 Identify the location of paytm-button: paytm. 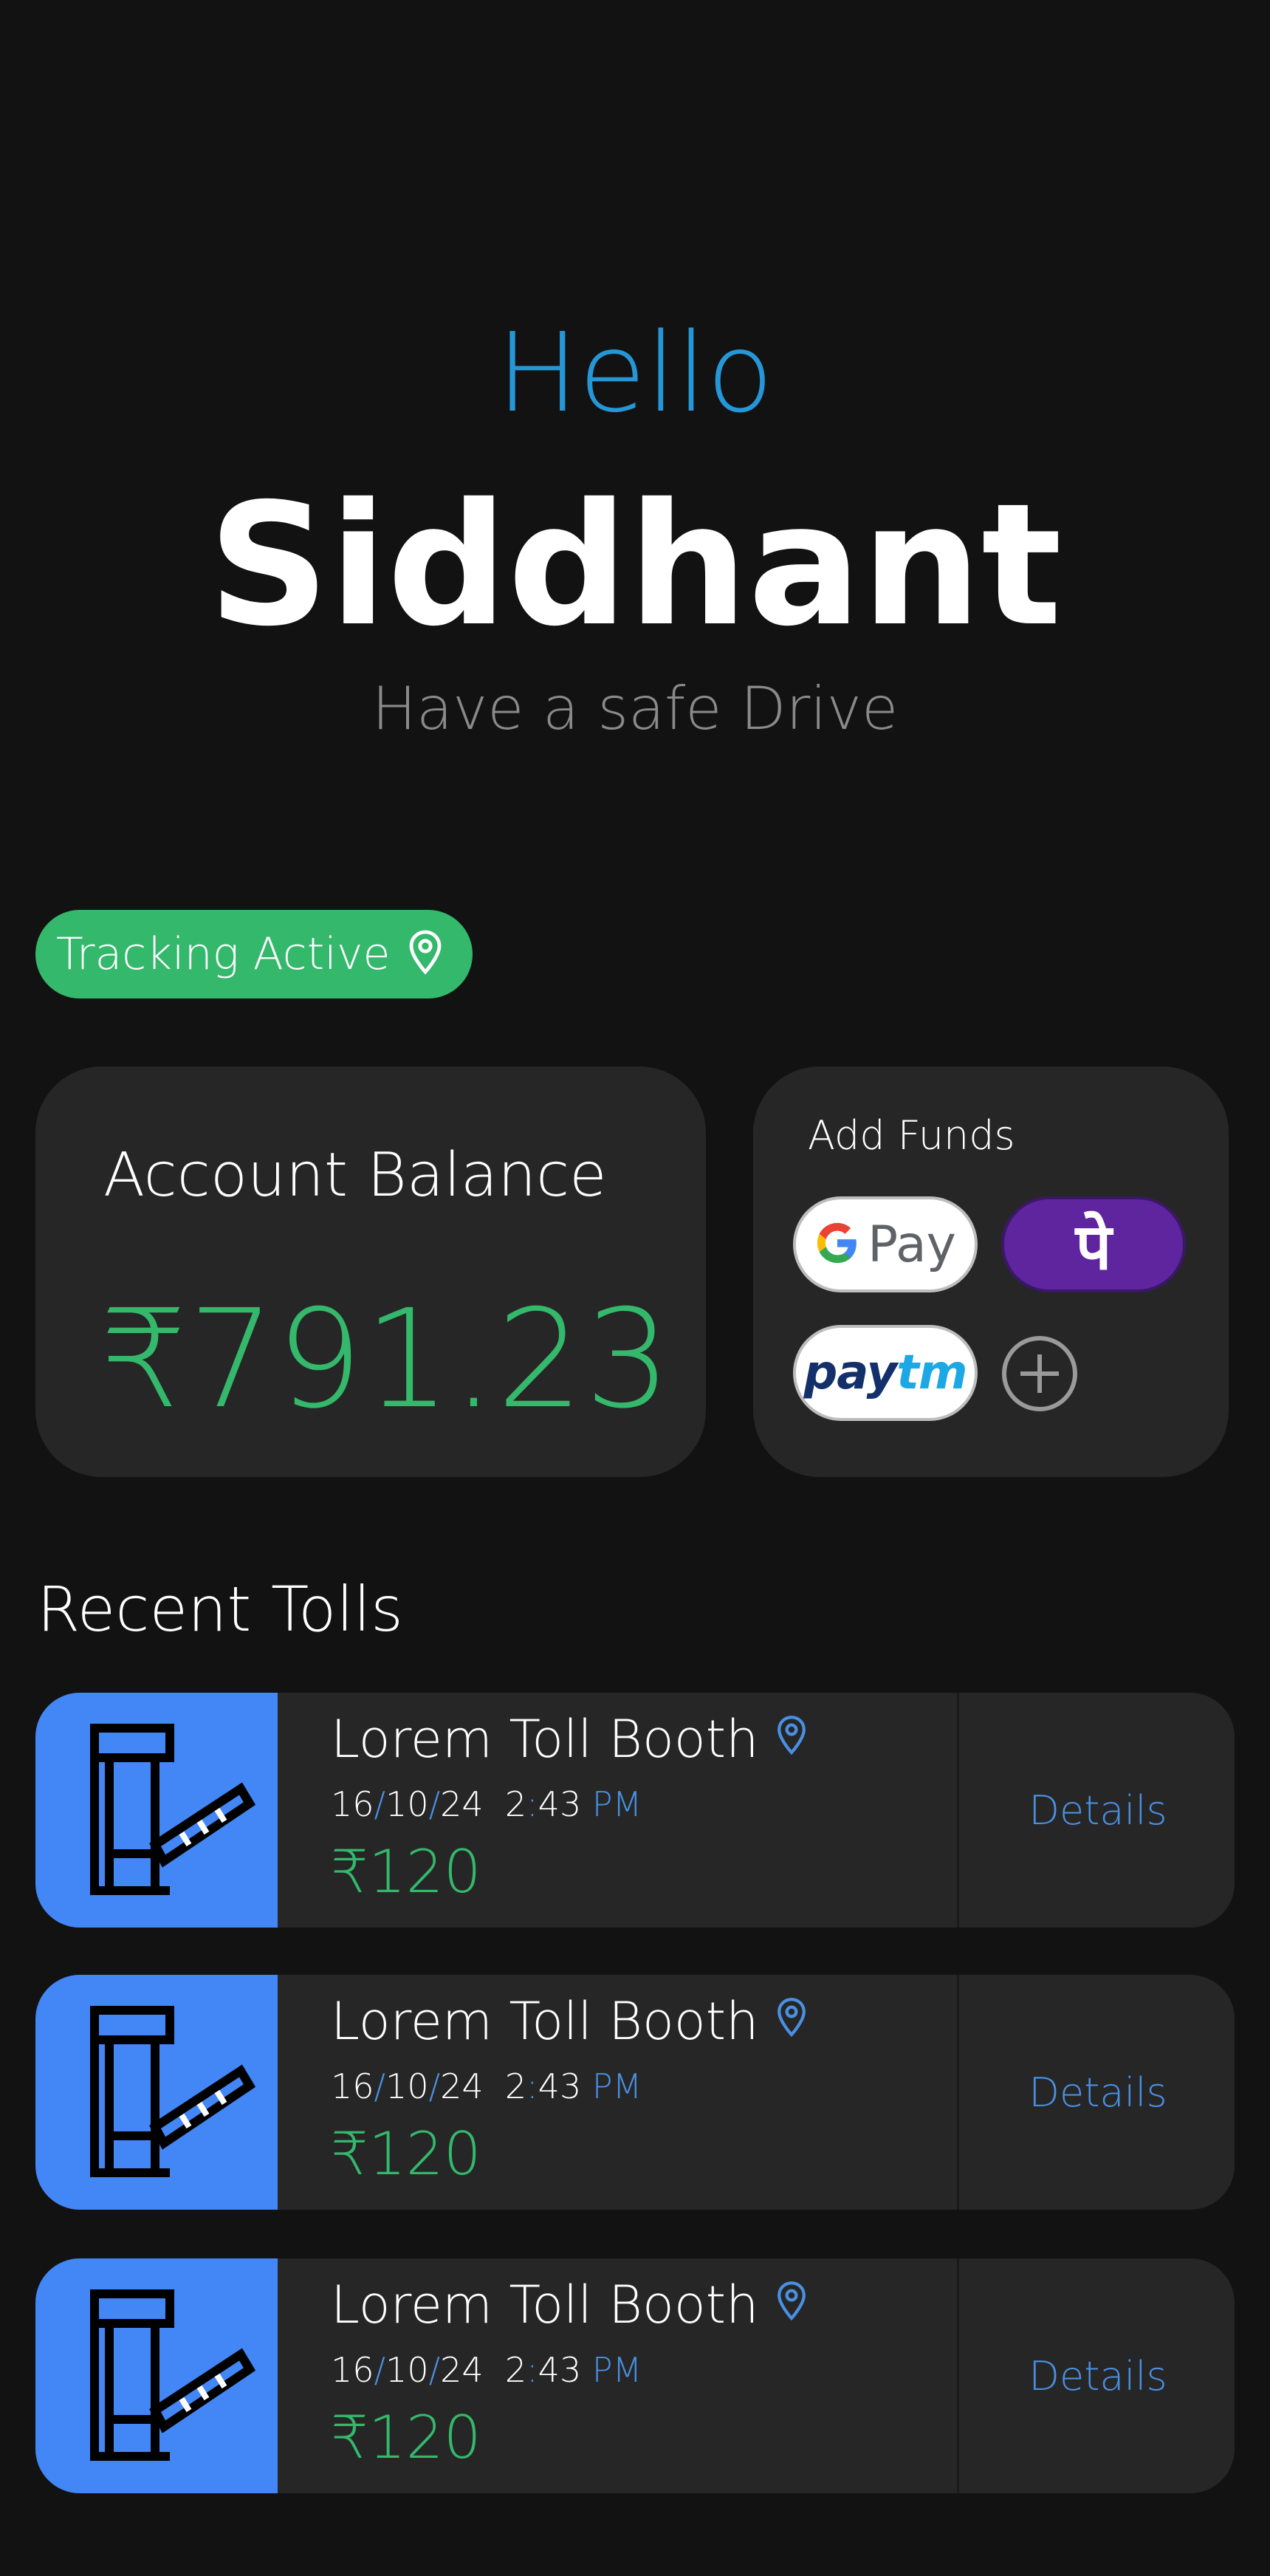
(885, 1373).